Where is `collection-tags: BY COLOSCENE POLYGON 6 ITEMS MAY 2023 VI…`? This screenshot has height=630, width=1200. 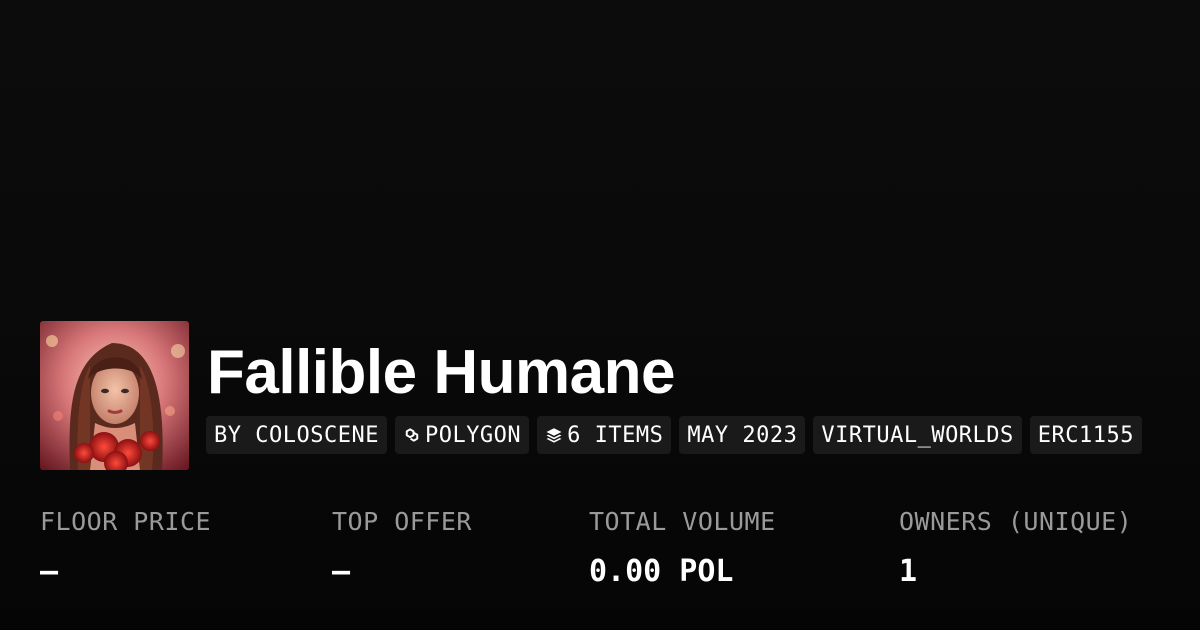 collection-tags: BY COLOSCENE POLYGON 6 ITEMS MAY 2023 VI… is located at coordinates (674, 435).